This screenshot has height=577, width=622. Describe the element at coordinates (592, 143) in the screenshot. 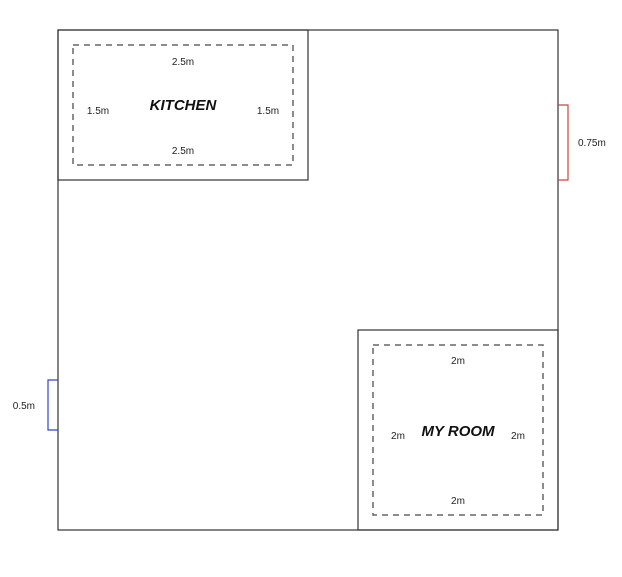

I see `right-opening-label: 0.75m` at that location.